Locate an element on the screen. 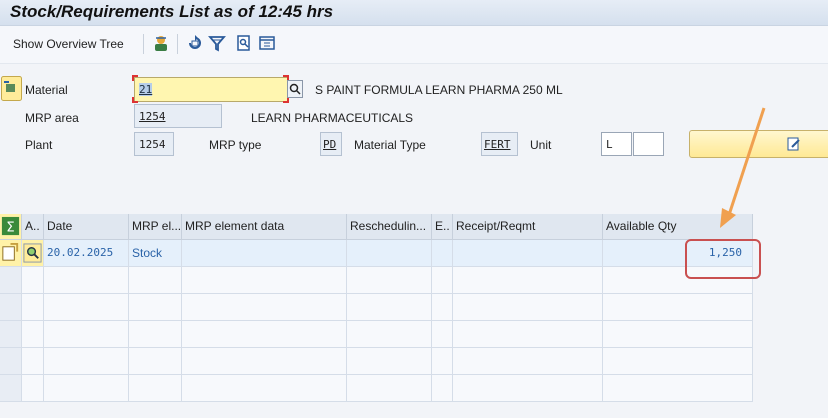  cell-rescheduling is located at coordinates (389, 253).